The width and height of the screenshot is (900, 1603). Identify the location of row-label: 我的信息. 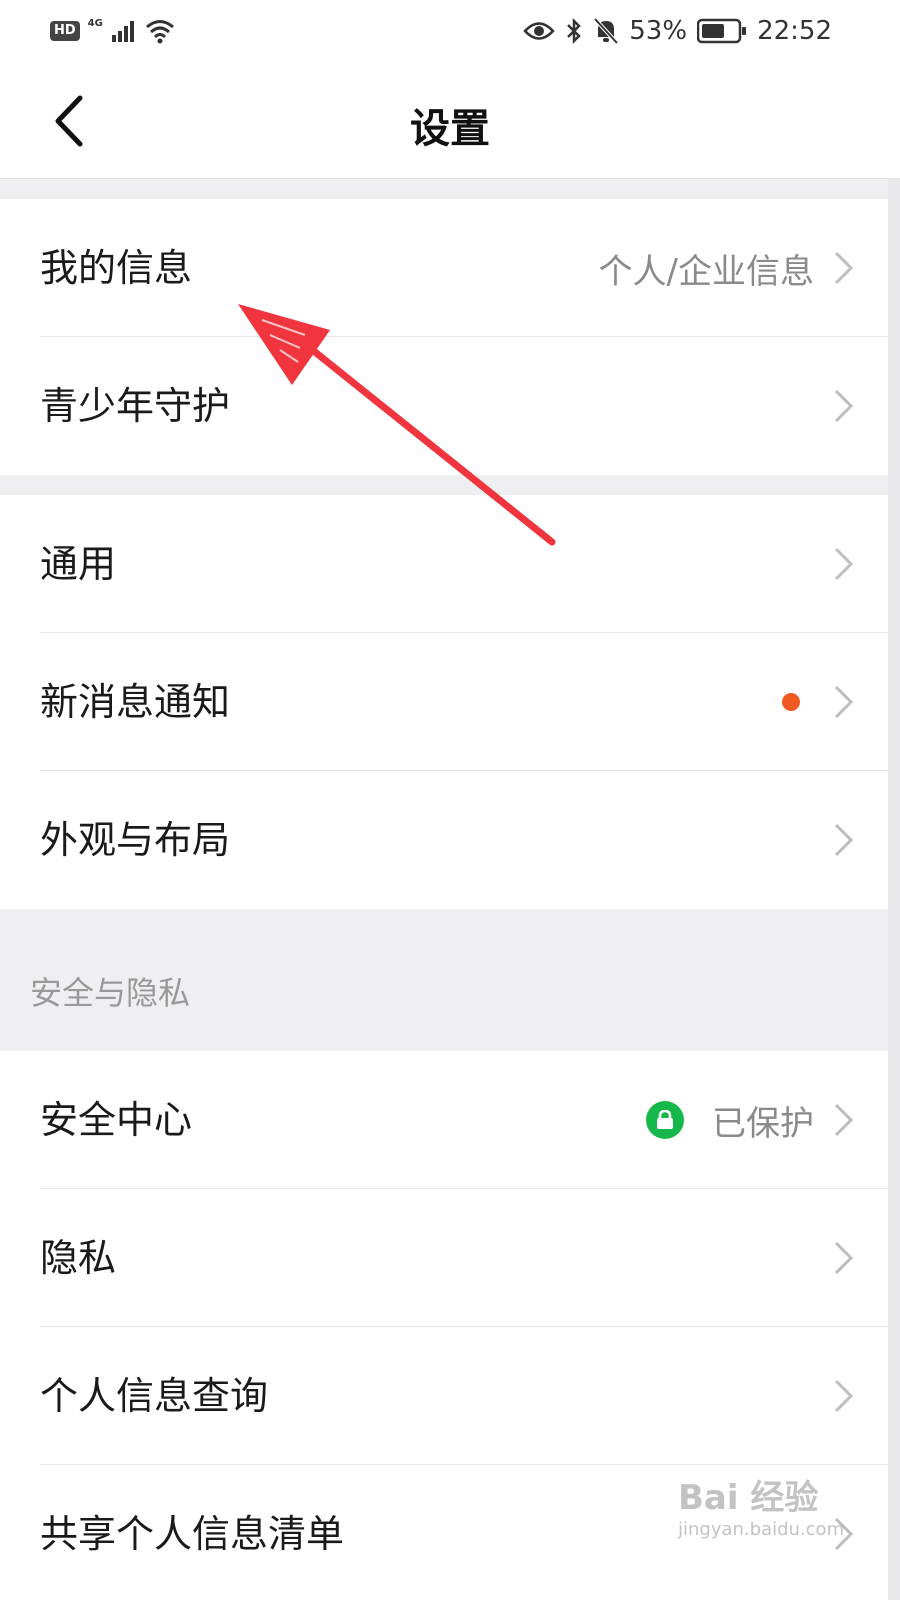
(116, 268).